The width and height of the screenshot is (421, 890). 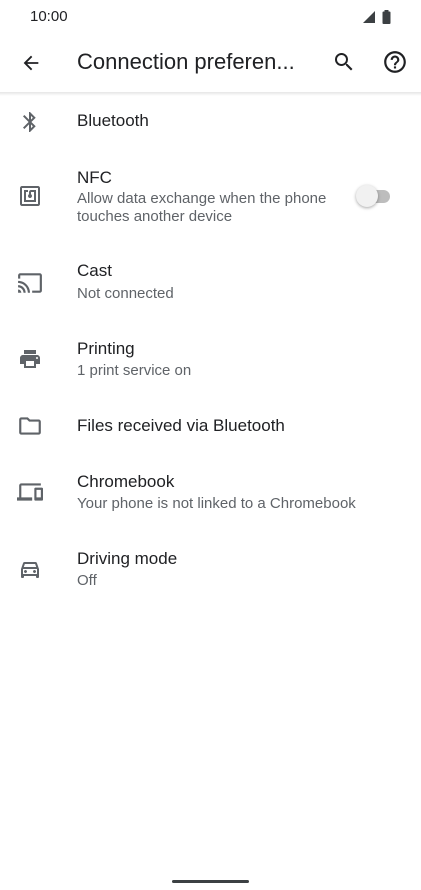 What do you see at coordinates (30, 122) in the screenshot?
I see `bluetooth-icon` at bounding box center [30, 122].